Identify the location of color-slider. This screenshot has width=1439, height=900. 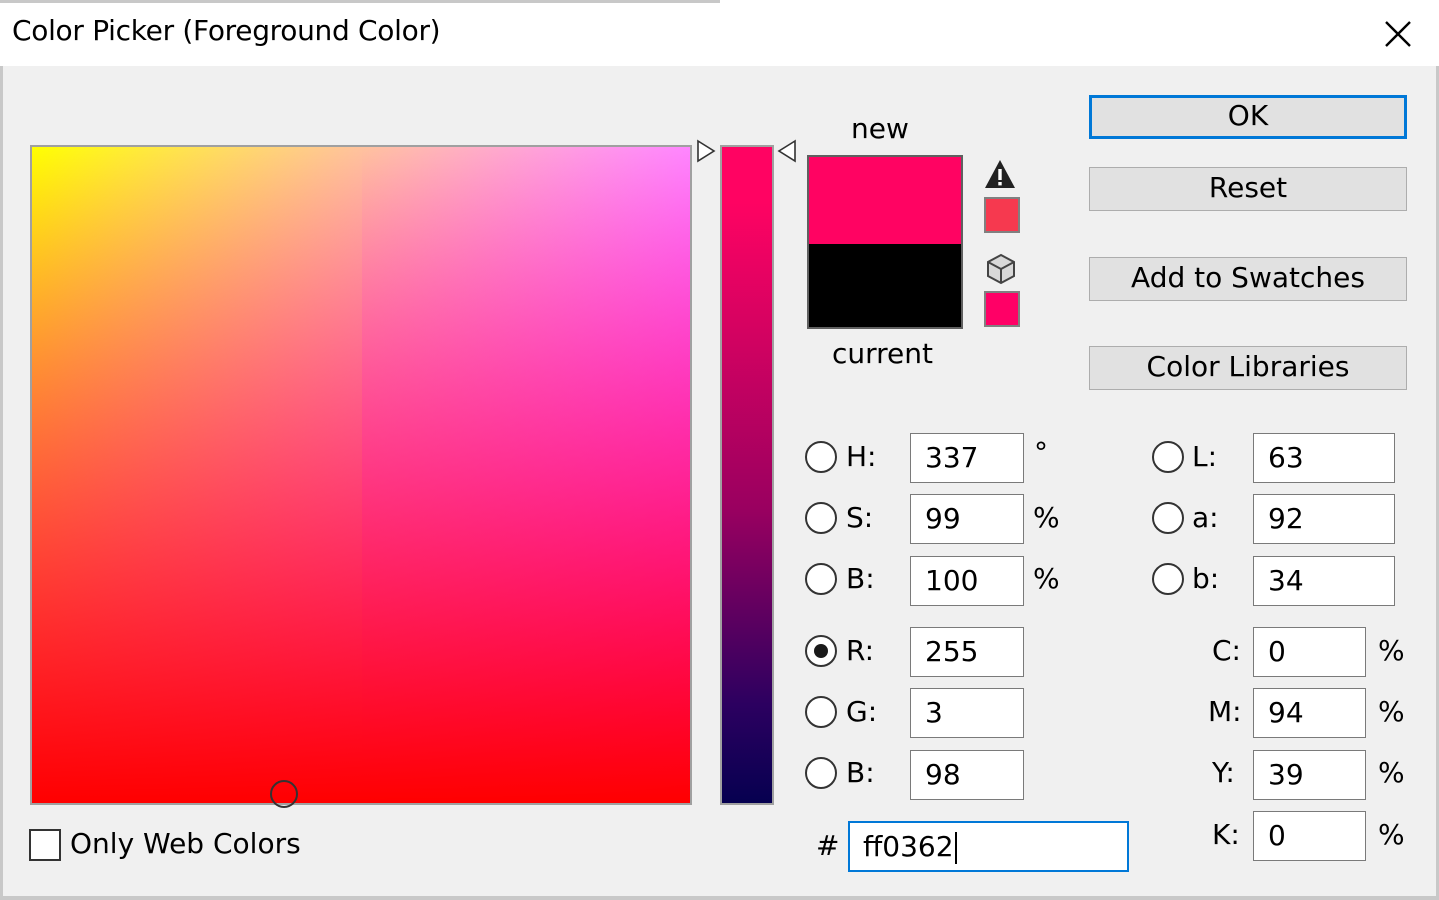
(747, 475).